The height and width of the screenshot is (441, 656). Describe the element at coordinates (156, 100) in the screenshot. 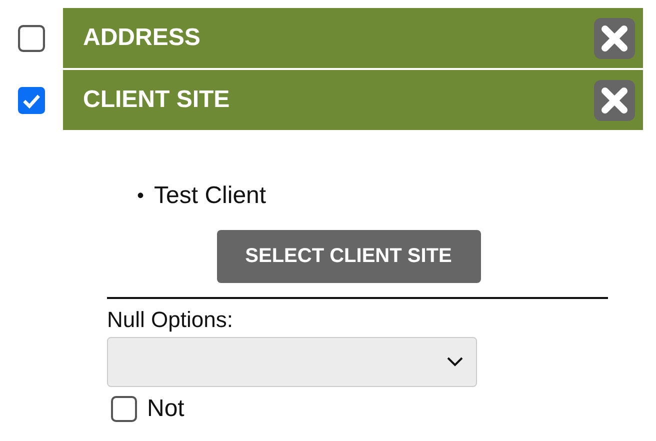

I see `filter-title: CLIENT SITE` at that location.